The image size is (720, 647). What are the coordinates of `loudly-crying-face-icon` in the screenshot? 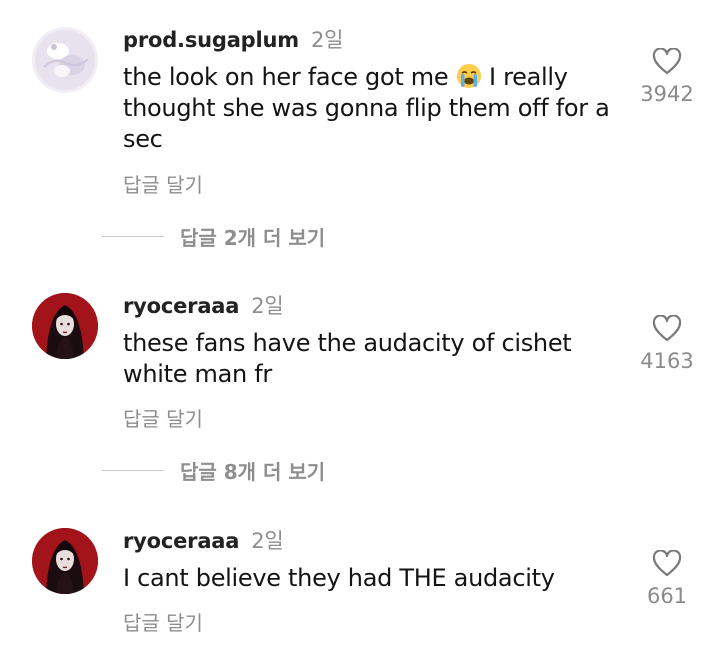 It's located at (469, 76).